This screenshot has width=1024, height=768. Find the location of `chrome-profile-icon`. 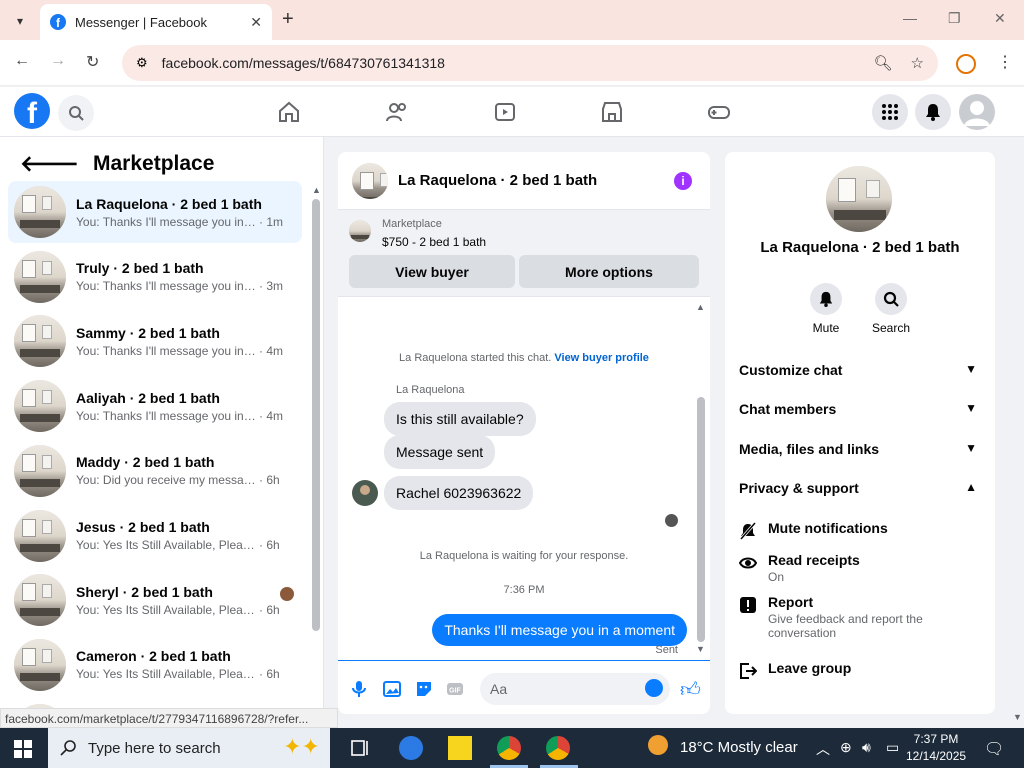

chrome-profile-icon is located at coordinates (558, 748).